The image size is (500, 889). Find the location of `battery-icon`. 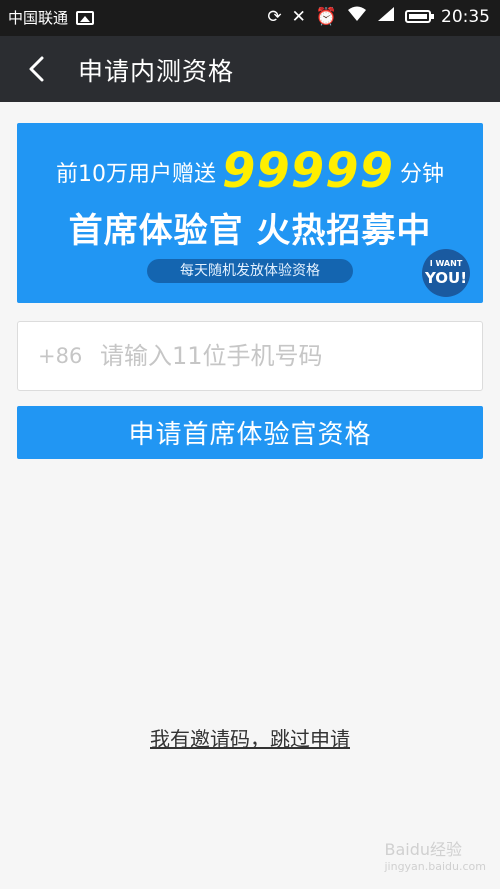

battery-icon is located at coordinates (419, 16).